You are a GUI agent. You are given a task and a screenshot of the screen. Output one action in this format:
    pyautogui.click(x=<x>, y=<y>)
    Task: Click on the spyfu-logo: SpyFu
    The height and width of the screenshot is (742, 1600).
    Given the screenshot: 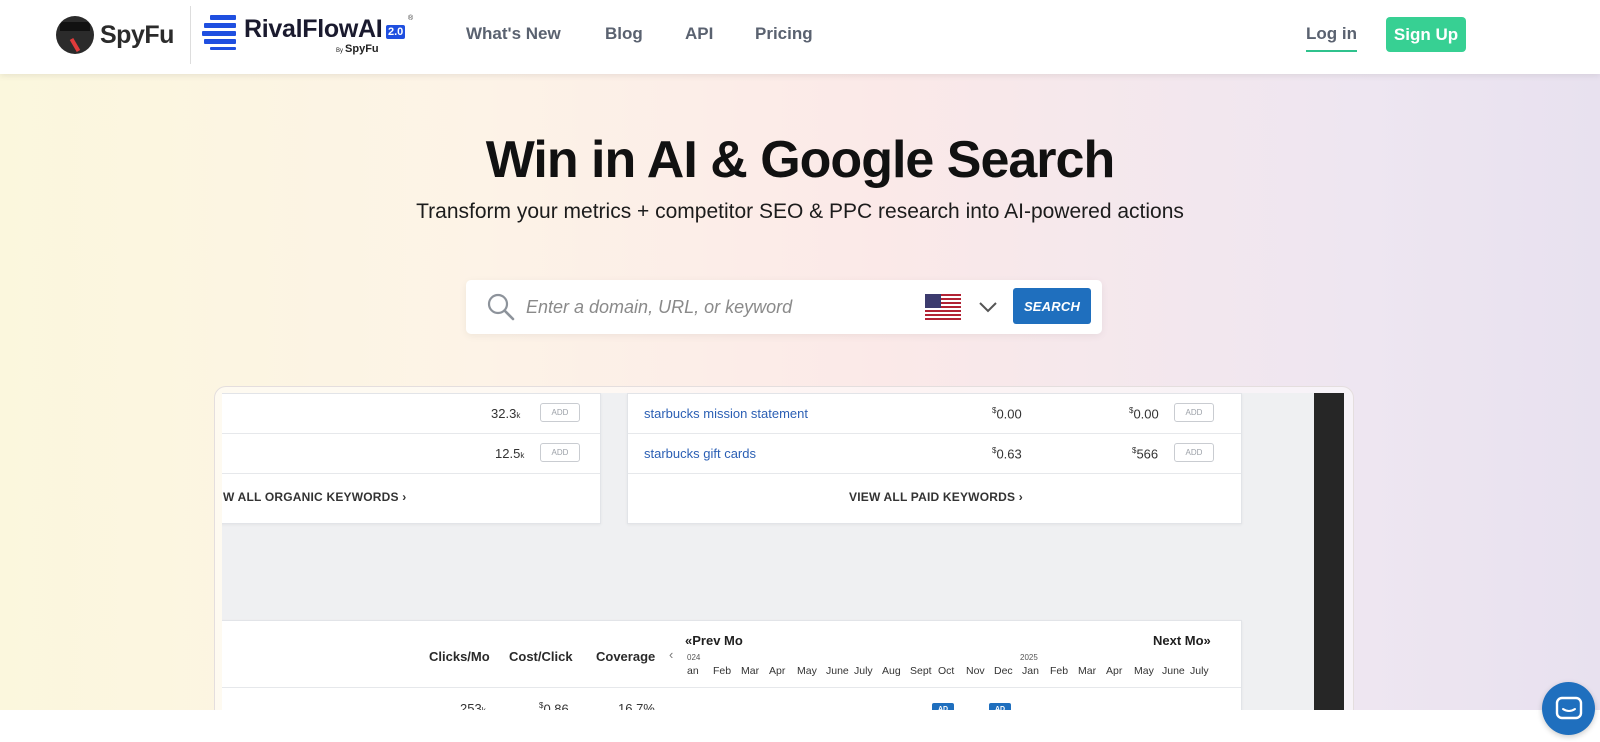 What is the action you would take?
    pyautogui.click(x=115, y=35)
    